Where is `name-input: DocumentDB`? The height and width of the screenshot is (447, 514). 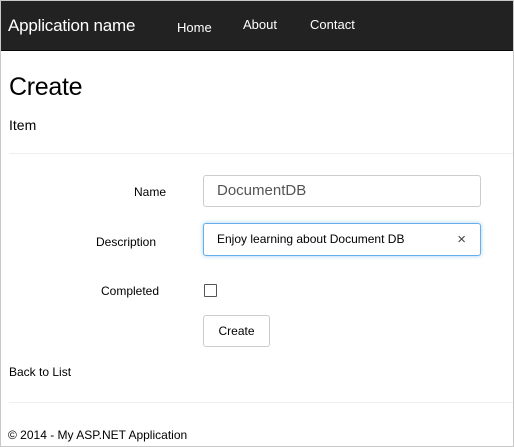 name-input: DocumentDB is located at coordinates (342, 191).